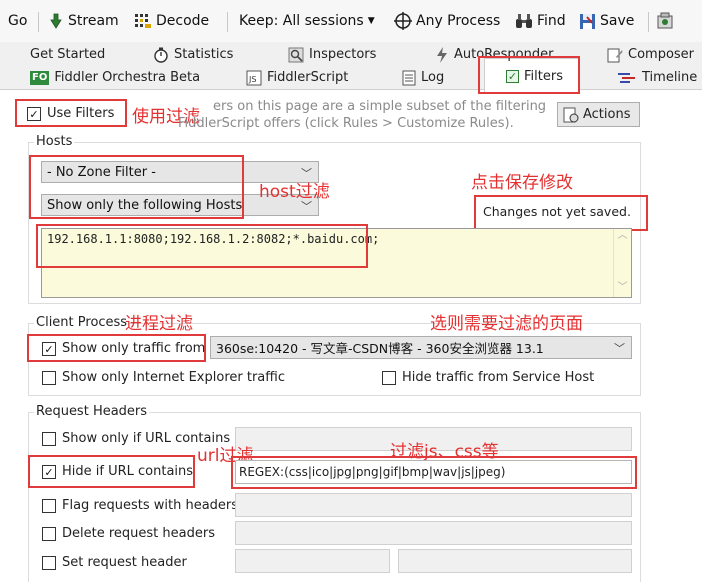 The height and width of the screenshot is (582, 702). I want to click on annotation-box-changes, so click(561, 213).